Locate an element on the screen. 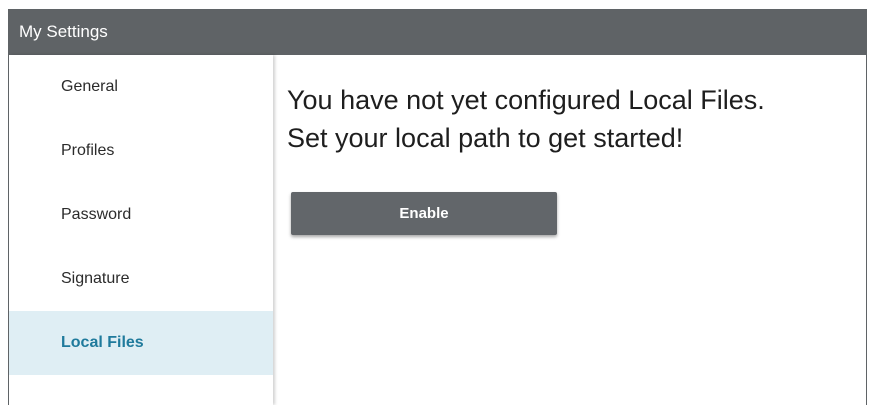 Image resolution: width=873 pixels, height=405 pixels. sidebar-item-signature: Signature is located at coordinates (141, 279).